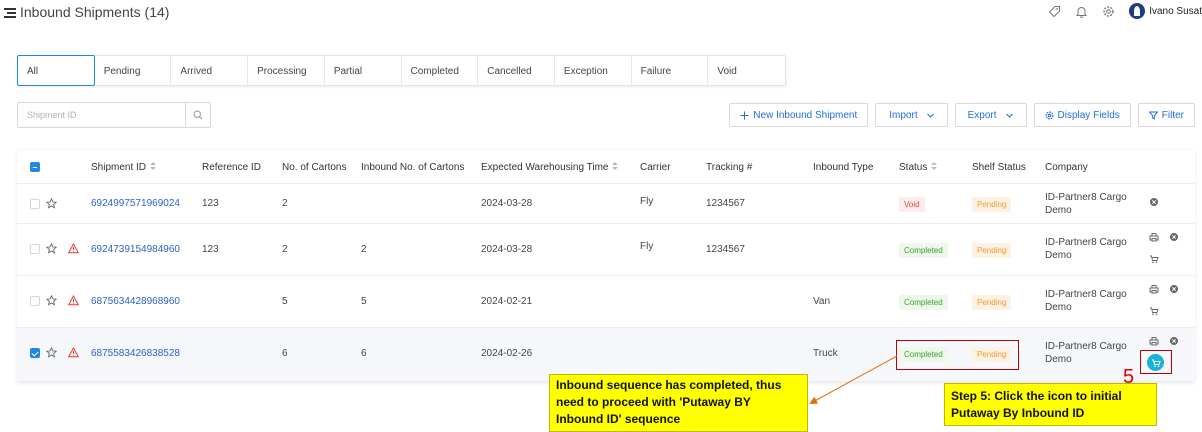 Image resolution: width=1202 pixels, height=432 pixels. What do you see at coordinates (1175, 11) in the screenshot?
I see `user-name: Ivano Susat` at bounding box center [1175, 11].